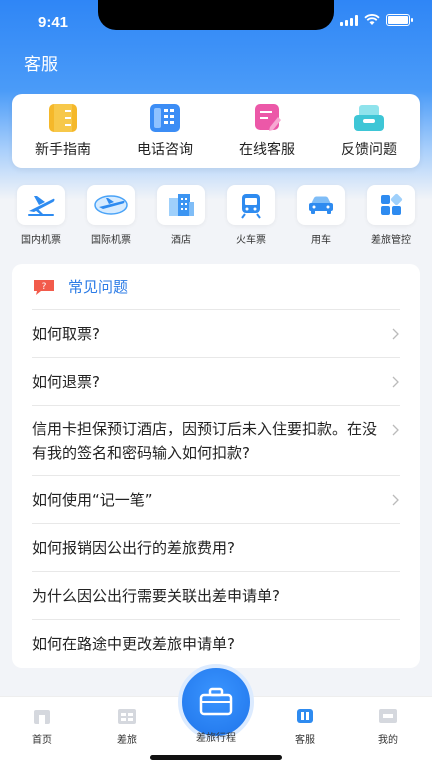 The height and width of the screenshot is (768, 432). I want to click on service-label: 酒店, so click(181, 240).